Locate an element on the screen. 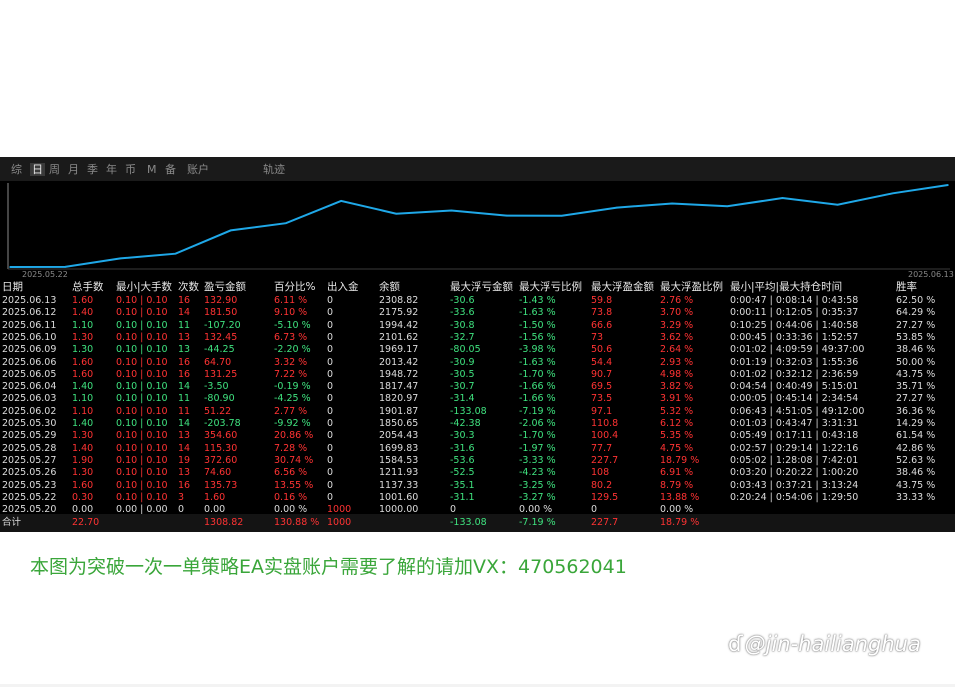  tab-5: 年 is located at coordinates (111, 169).